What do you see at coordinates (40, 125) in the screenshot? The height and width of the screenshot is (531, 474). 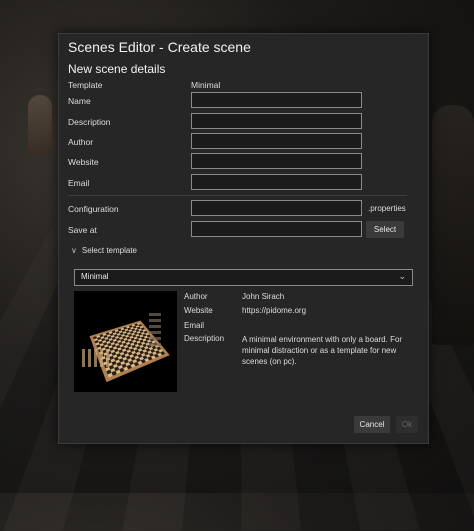 I see `background-pawn` at bounding box center [40, 125].